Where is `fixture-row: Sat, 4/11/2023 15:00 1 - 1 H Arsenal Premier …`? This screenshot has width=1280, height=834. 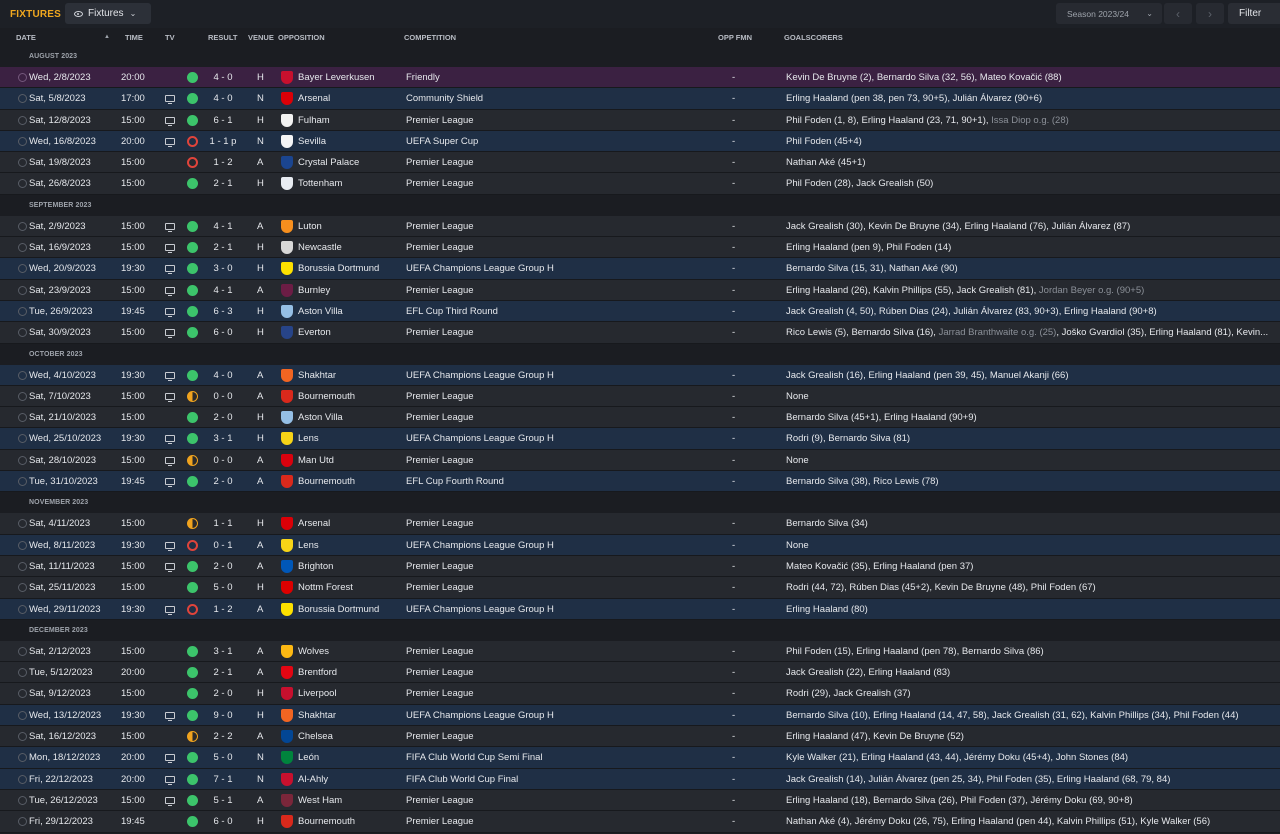 fixture-row: Sat, 4/11/2023 15:00 1 - 1 H Arsenal Premier … is located at coordinates (640, 524).